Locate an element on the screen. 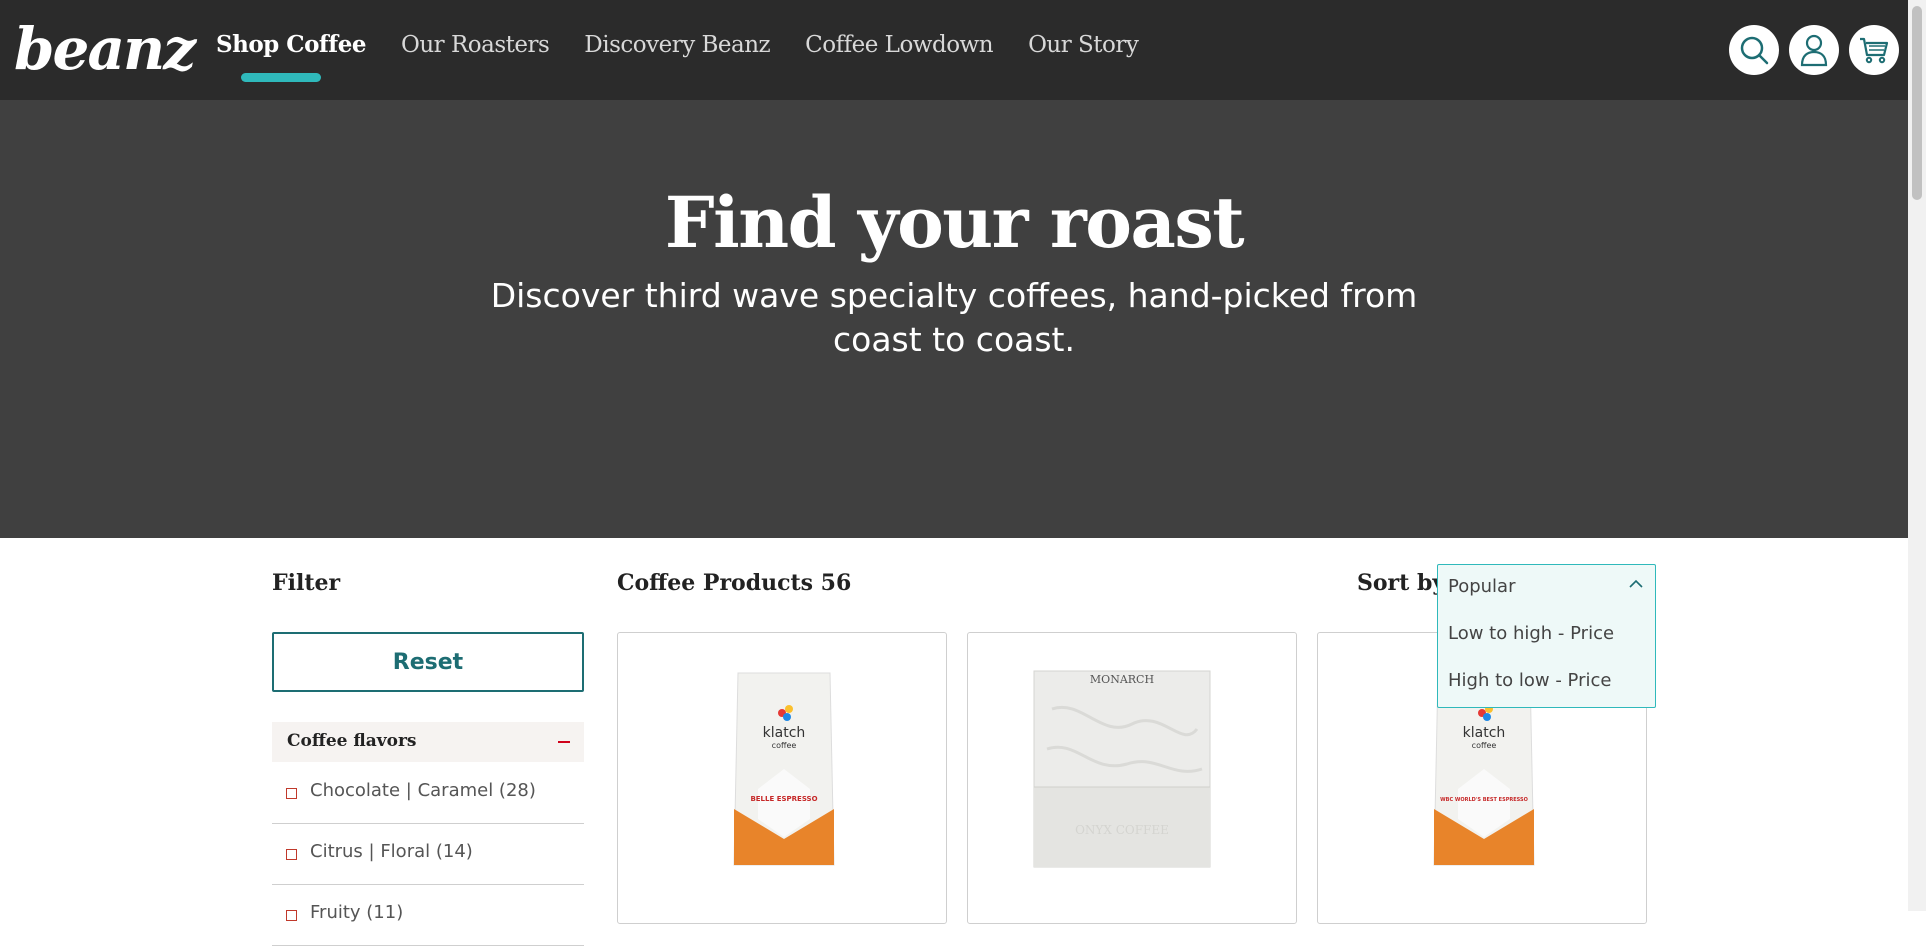  sort-option-low-to-high: Low to high - Price is located at coordinates (1531, 633).